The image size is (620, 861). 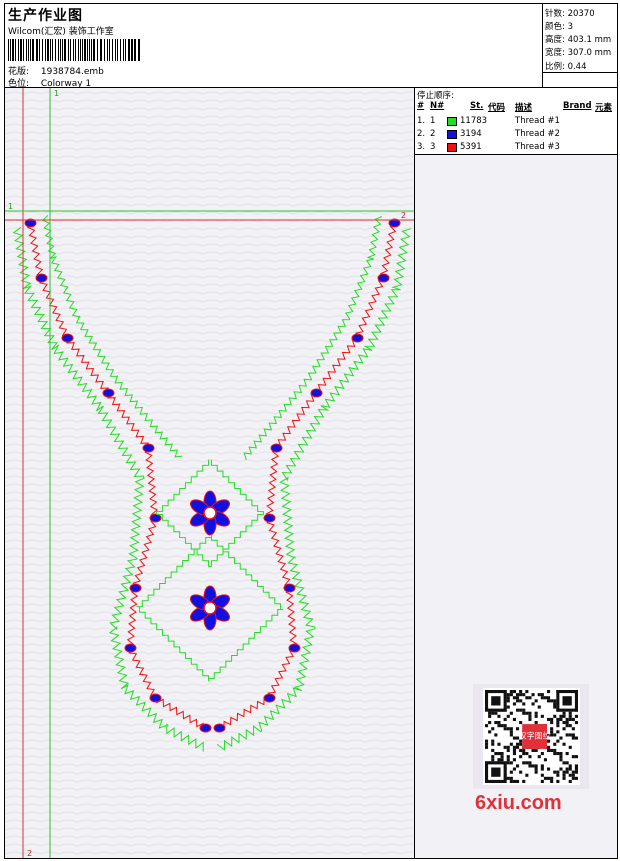 I want to click on col-brand: Brand, so click(x=577, y=106).